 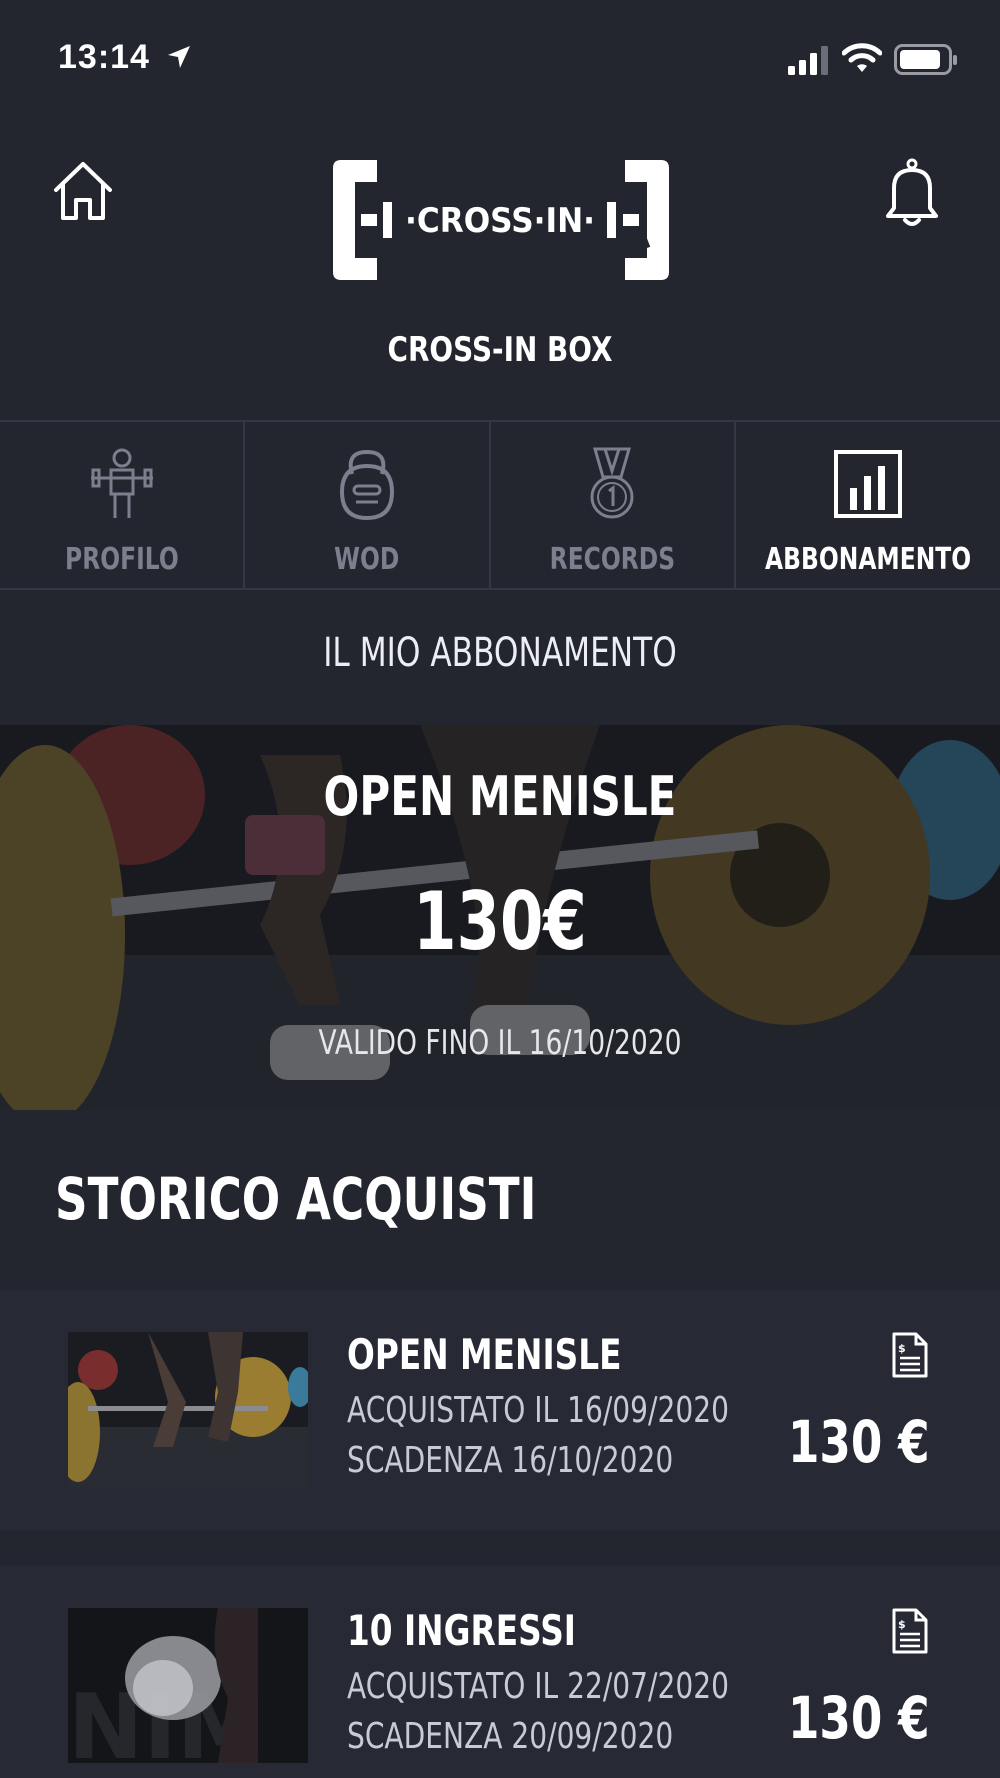 What do you see at coordinates (462, 1630) in the screenshot?
I see `purchase-name: 10 INGRESSI` at bounding box center [462, 1630].